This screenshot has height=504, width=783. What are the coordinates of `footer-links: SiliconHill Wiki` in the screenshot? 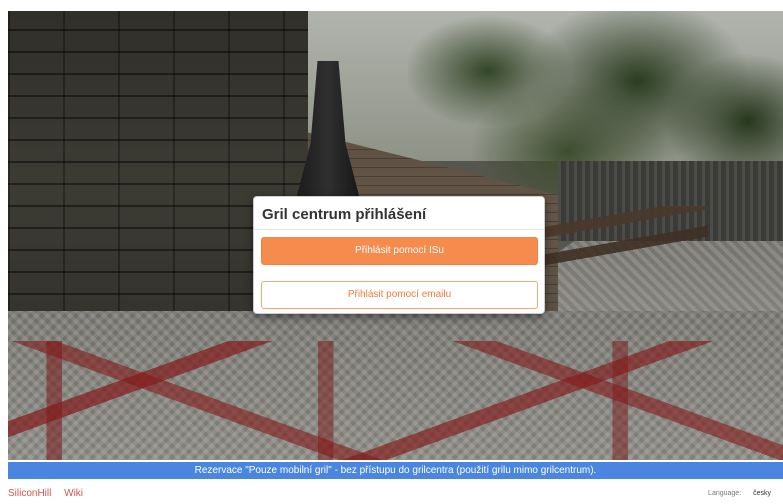 It's located at (50, 493).